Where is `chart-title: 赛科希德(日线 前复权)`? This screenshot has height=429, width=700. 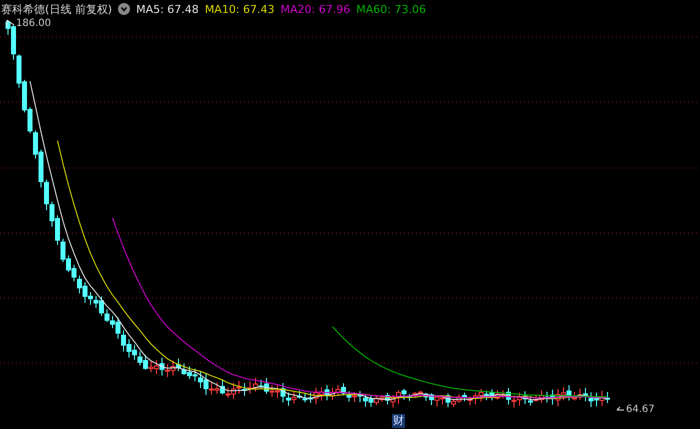 chart-title: 赛科希德(日线 前复权) is located at coordinates (56, 9).